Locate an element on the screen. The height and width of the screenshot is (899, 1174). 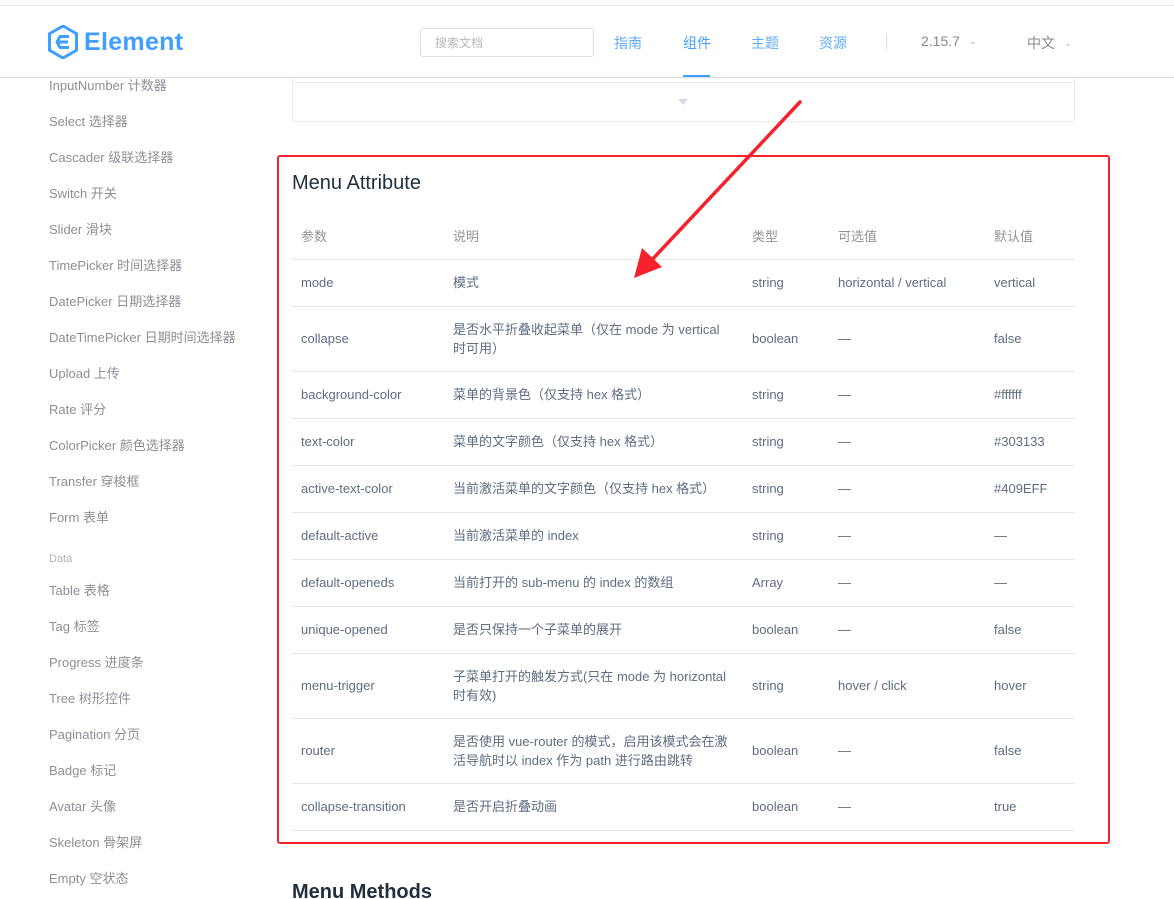
col-header-default: 默认值 is located at coordinates (1030, 236).